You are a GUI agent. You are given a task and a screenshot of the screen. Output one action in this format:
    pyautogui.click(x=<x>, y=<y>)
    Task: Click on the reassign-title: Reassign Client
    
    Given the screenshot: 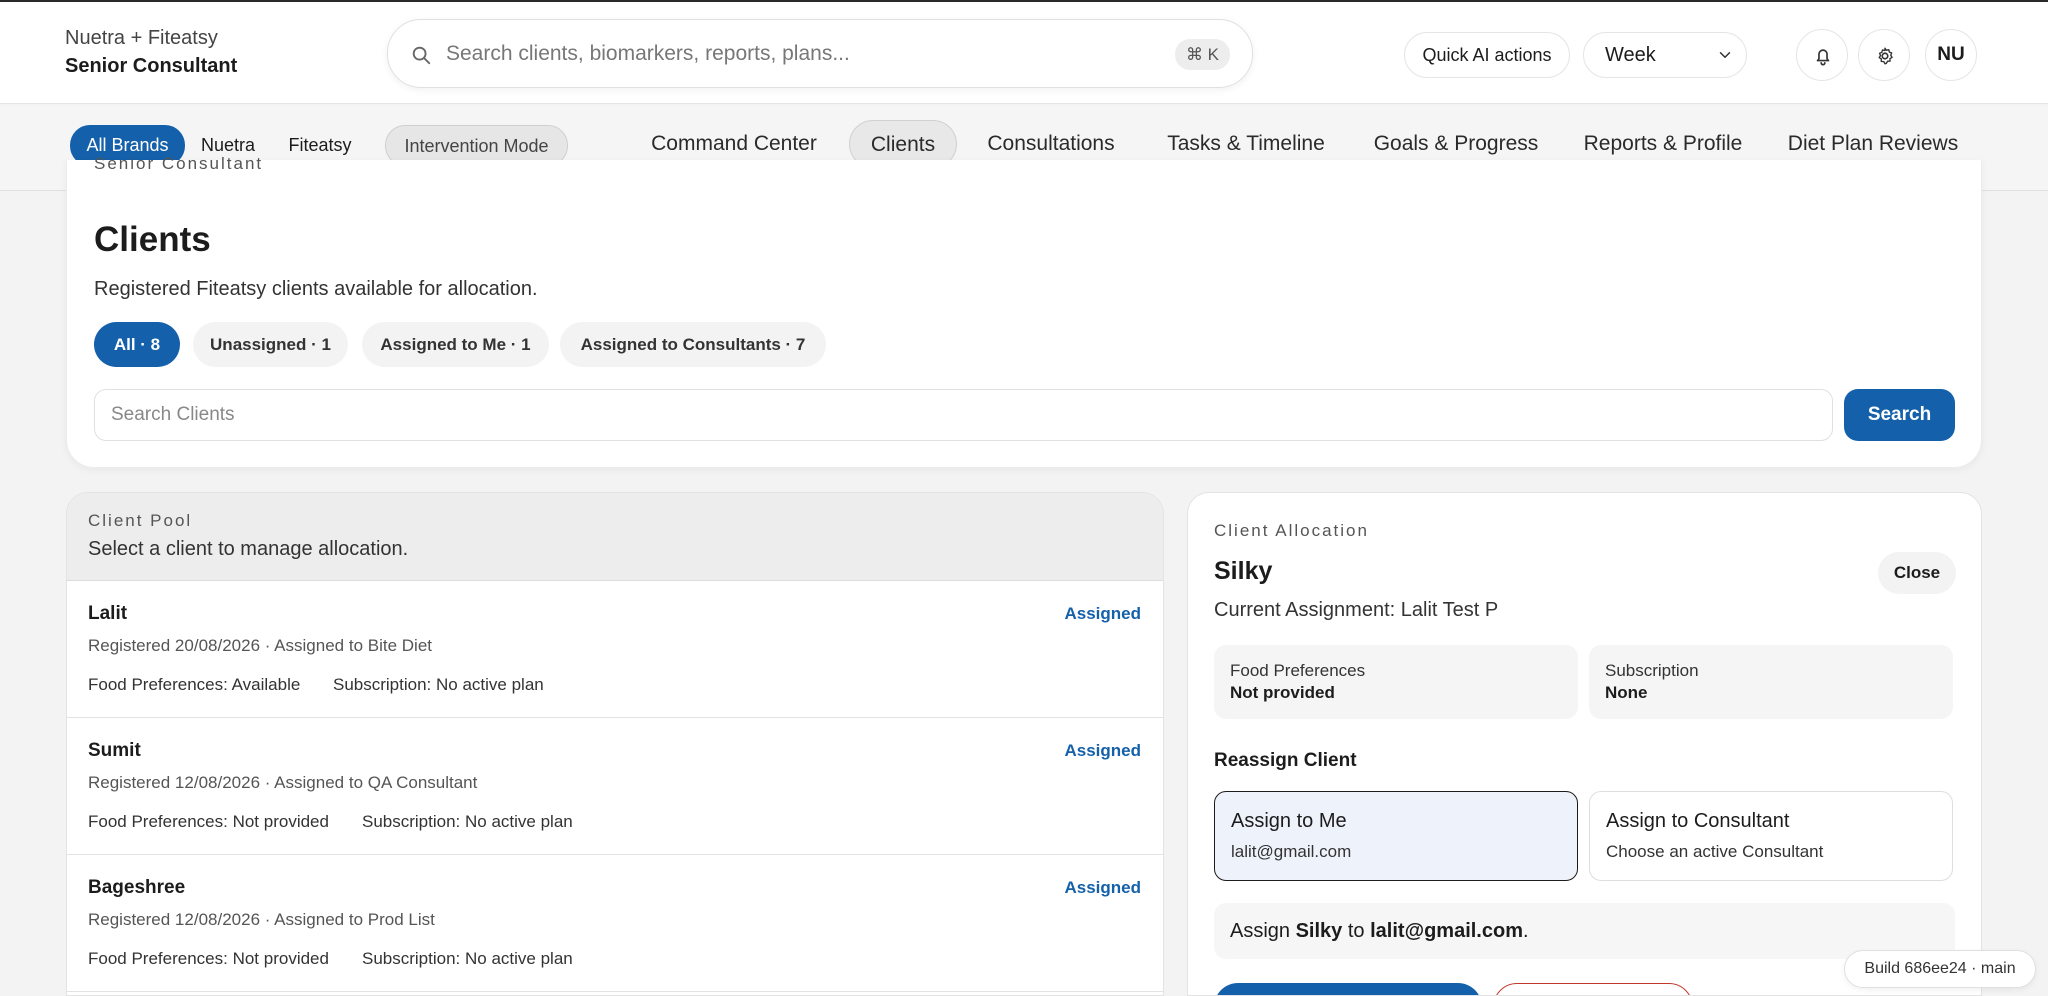 What is the action you would take?
    pyautogui.click(x=1285, y=760)
    